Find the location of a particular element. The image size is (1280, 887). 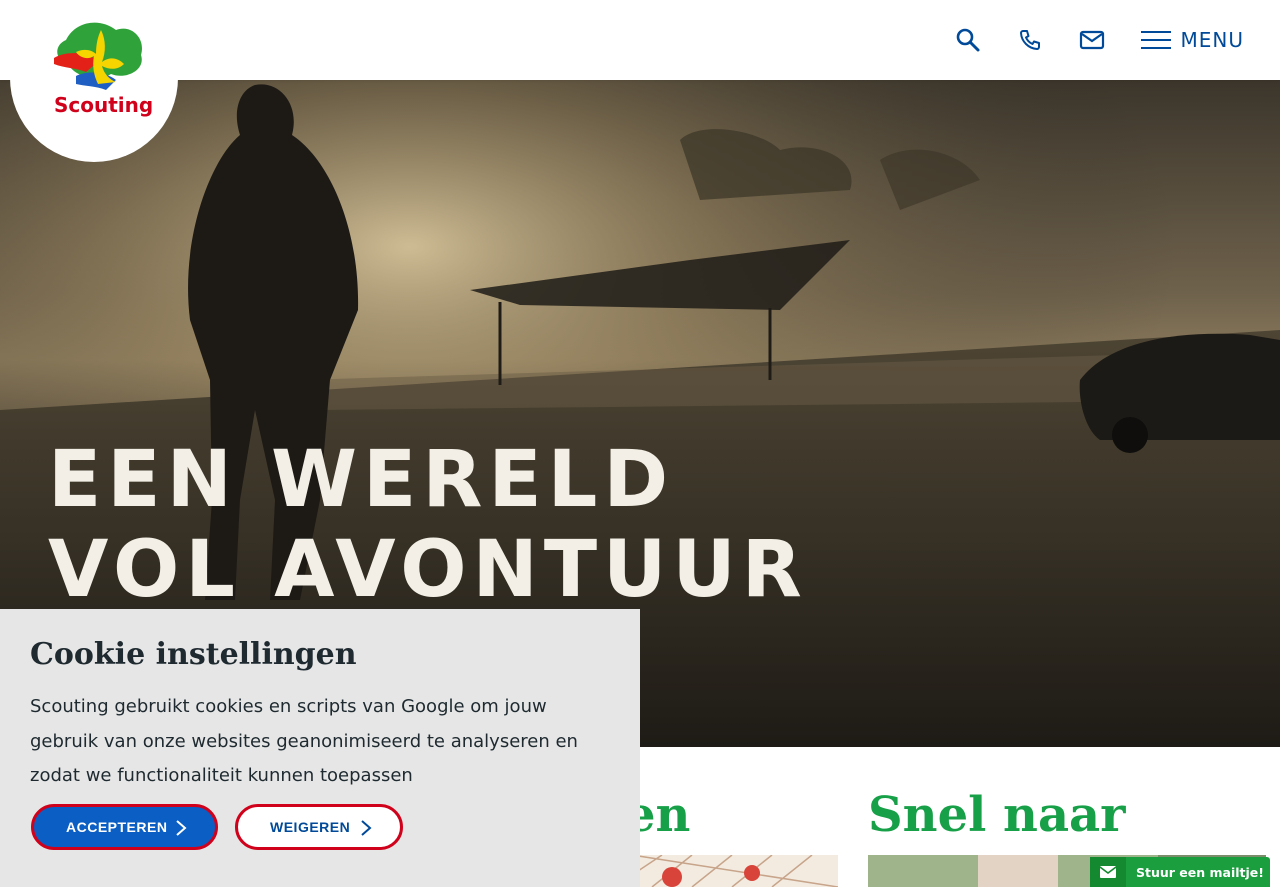

envelope-icon is located at coordinates (1108, 872).